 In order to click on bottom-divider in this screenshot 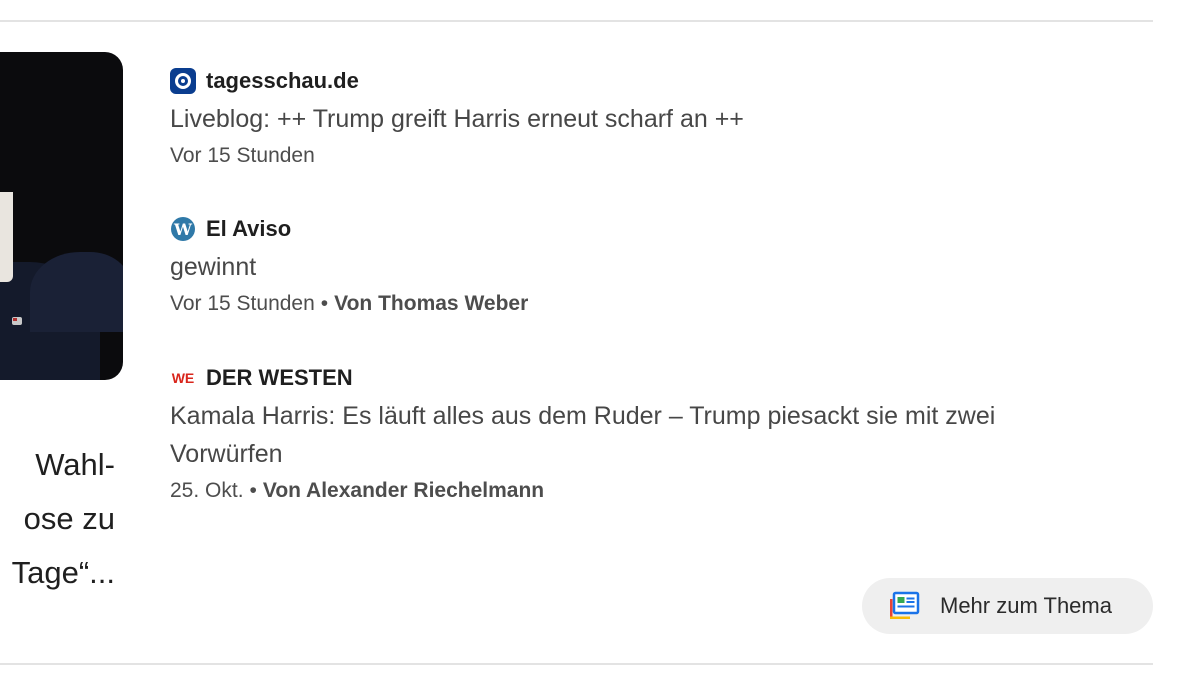, I will do `click(576, 664)`.